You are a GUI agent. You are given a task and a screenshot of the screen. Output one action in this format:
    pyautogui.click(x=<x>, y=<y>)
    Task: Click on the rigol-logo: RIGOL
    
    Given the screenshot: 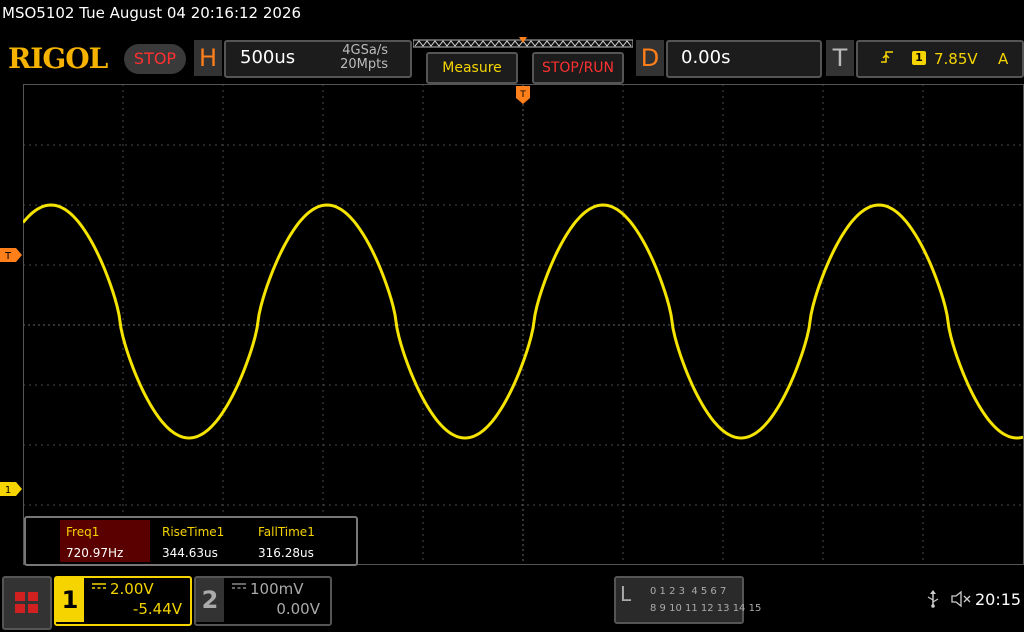 What is the action you would take?
    pyautogui.click(x=58, y=58)
    